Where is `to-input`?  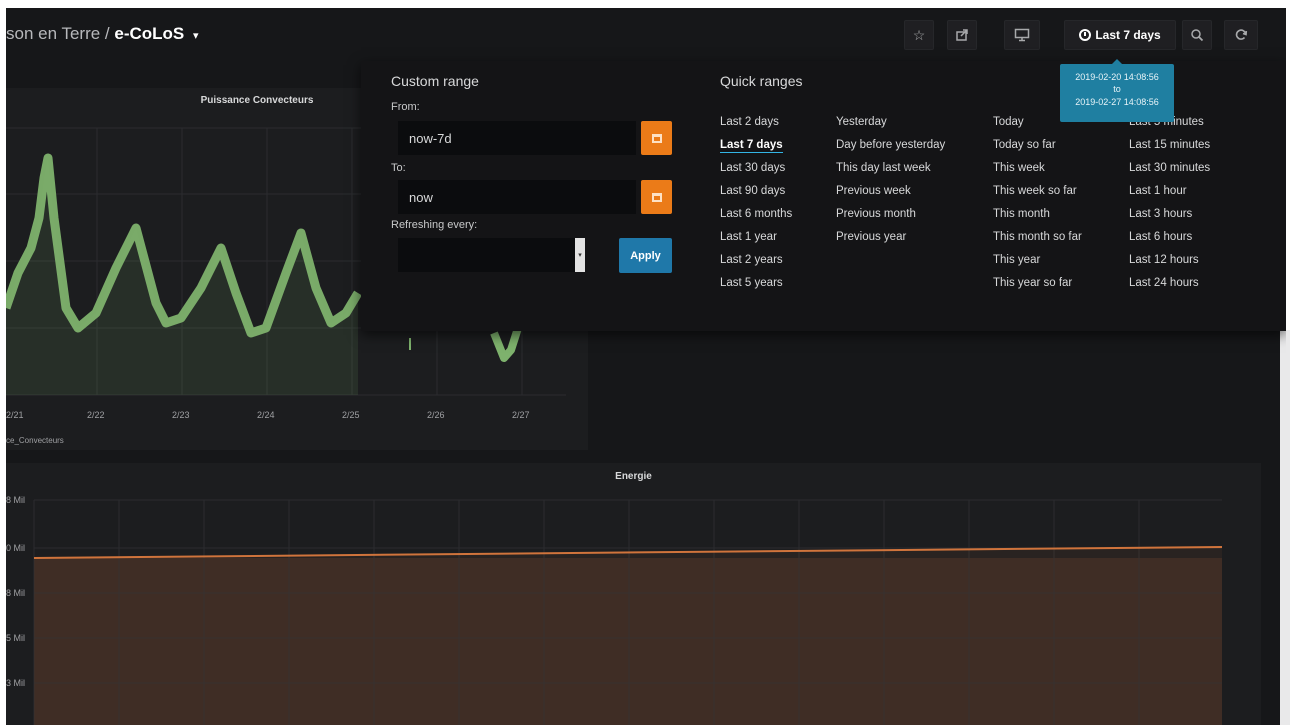
to-input is located at coordinates (517, 197).